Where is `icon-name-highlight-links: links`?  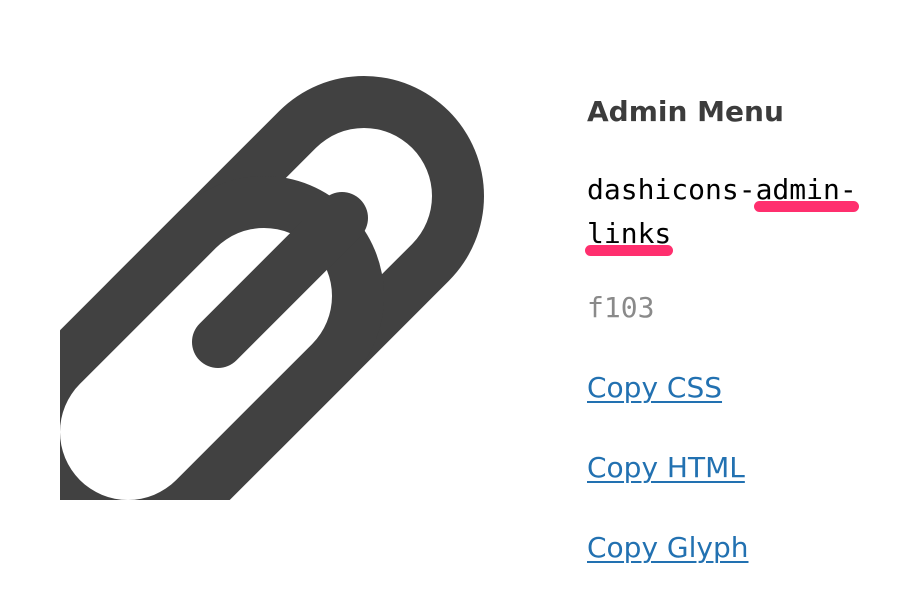
icon-name-highlight-links: links is located at coordinates (629, 234).